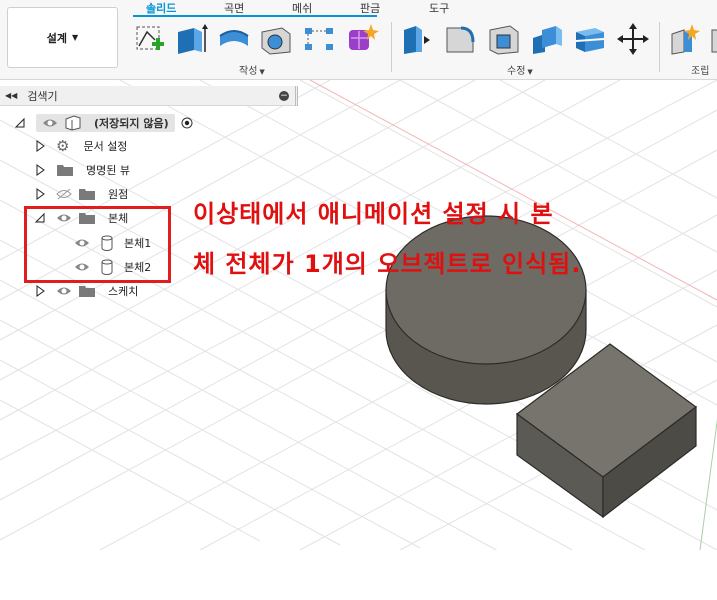 The height and width of the screenshot is (600, 717). Describe the element at coordinates (149, 96) in the screenshot. I see `browser-panel-header: ◀◀ 검색기 −` at that location.